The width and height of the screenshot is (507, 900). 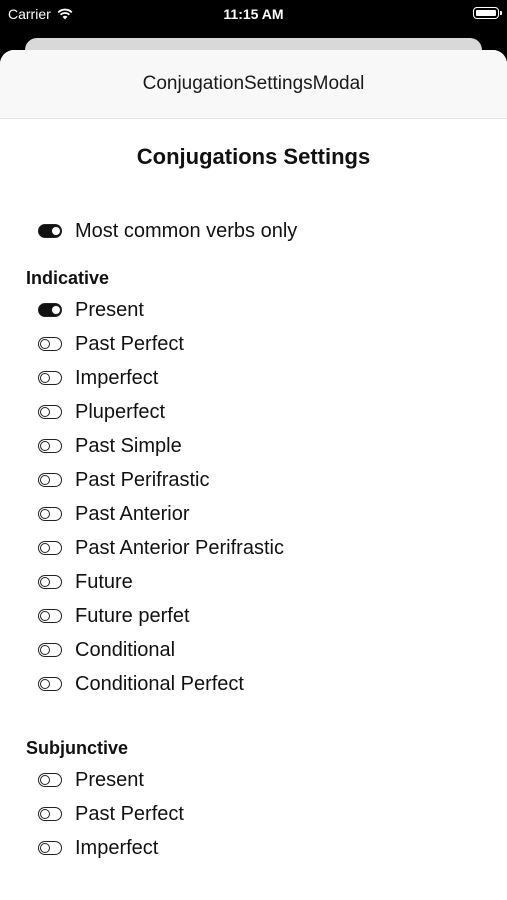 I want to click on option-label: Past Anterior, so click(x=132, y=513).